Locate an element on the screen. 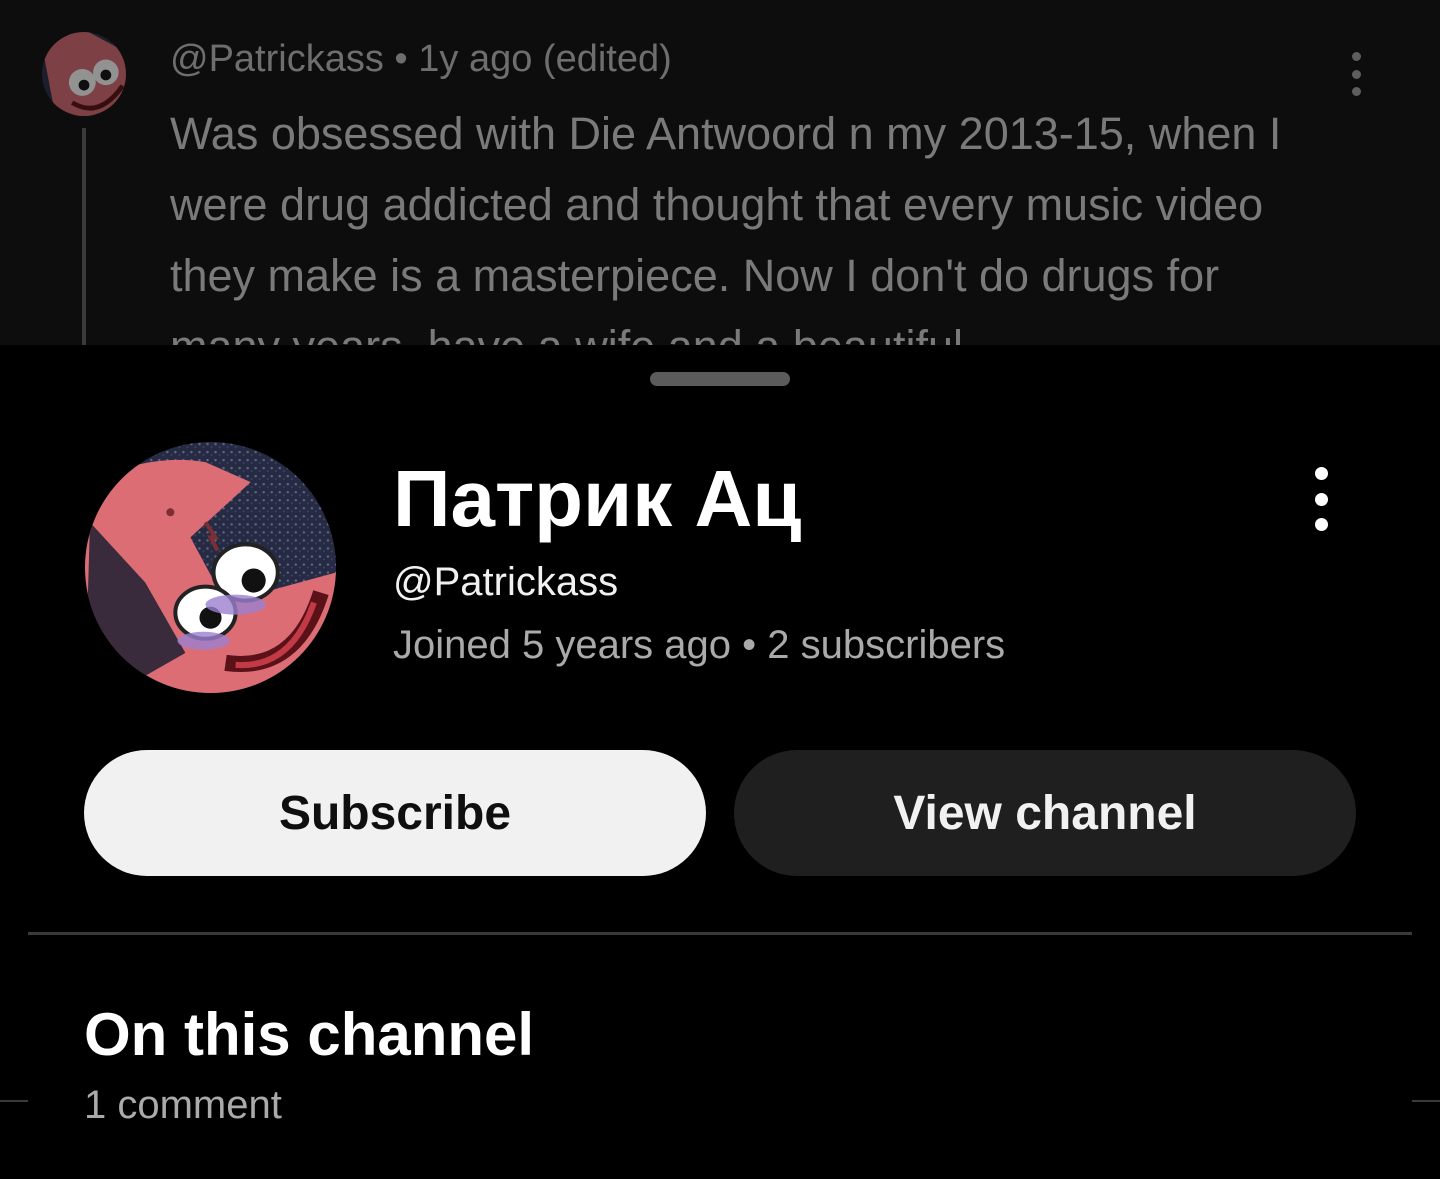 The image size is (1440, 1179). right-edge-divider is located at coordinates (1426, 1101).